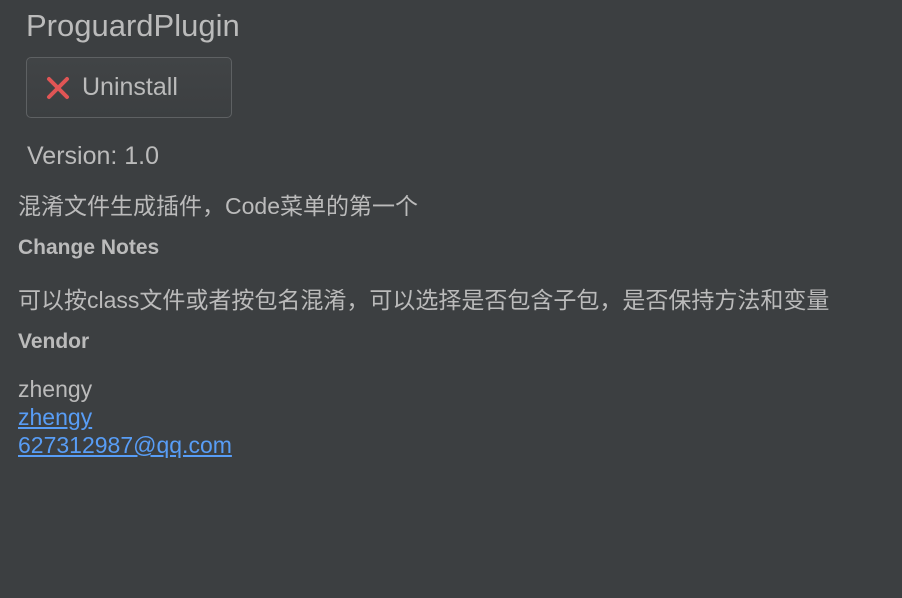 The height and width of the screenshot is (598, 902). What do you see at coordinates (55, 417) in the screenshot?
I see `vendor-url-link: zhengy` at bounding box center [55, 417].